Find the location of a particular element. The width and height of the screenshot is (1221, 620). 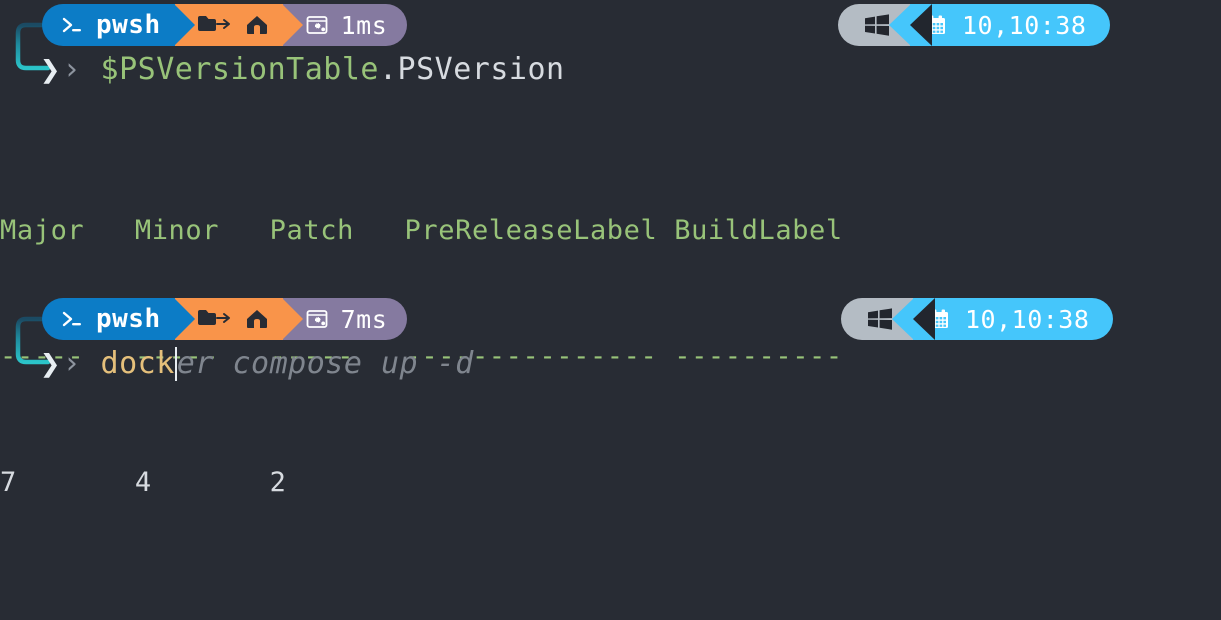

segment-clock-1: 10,10:38 is located at coordinates (1000, 25).